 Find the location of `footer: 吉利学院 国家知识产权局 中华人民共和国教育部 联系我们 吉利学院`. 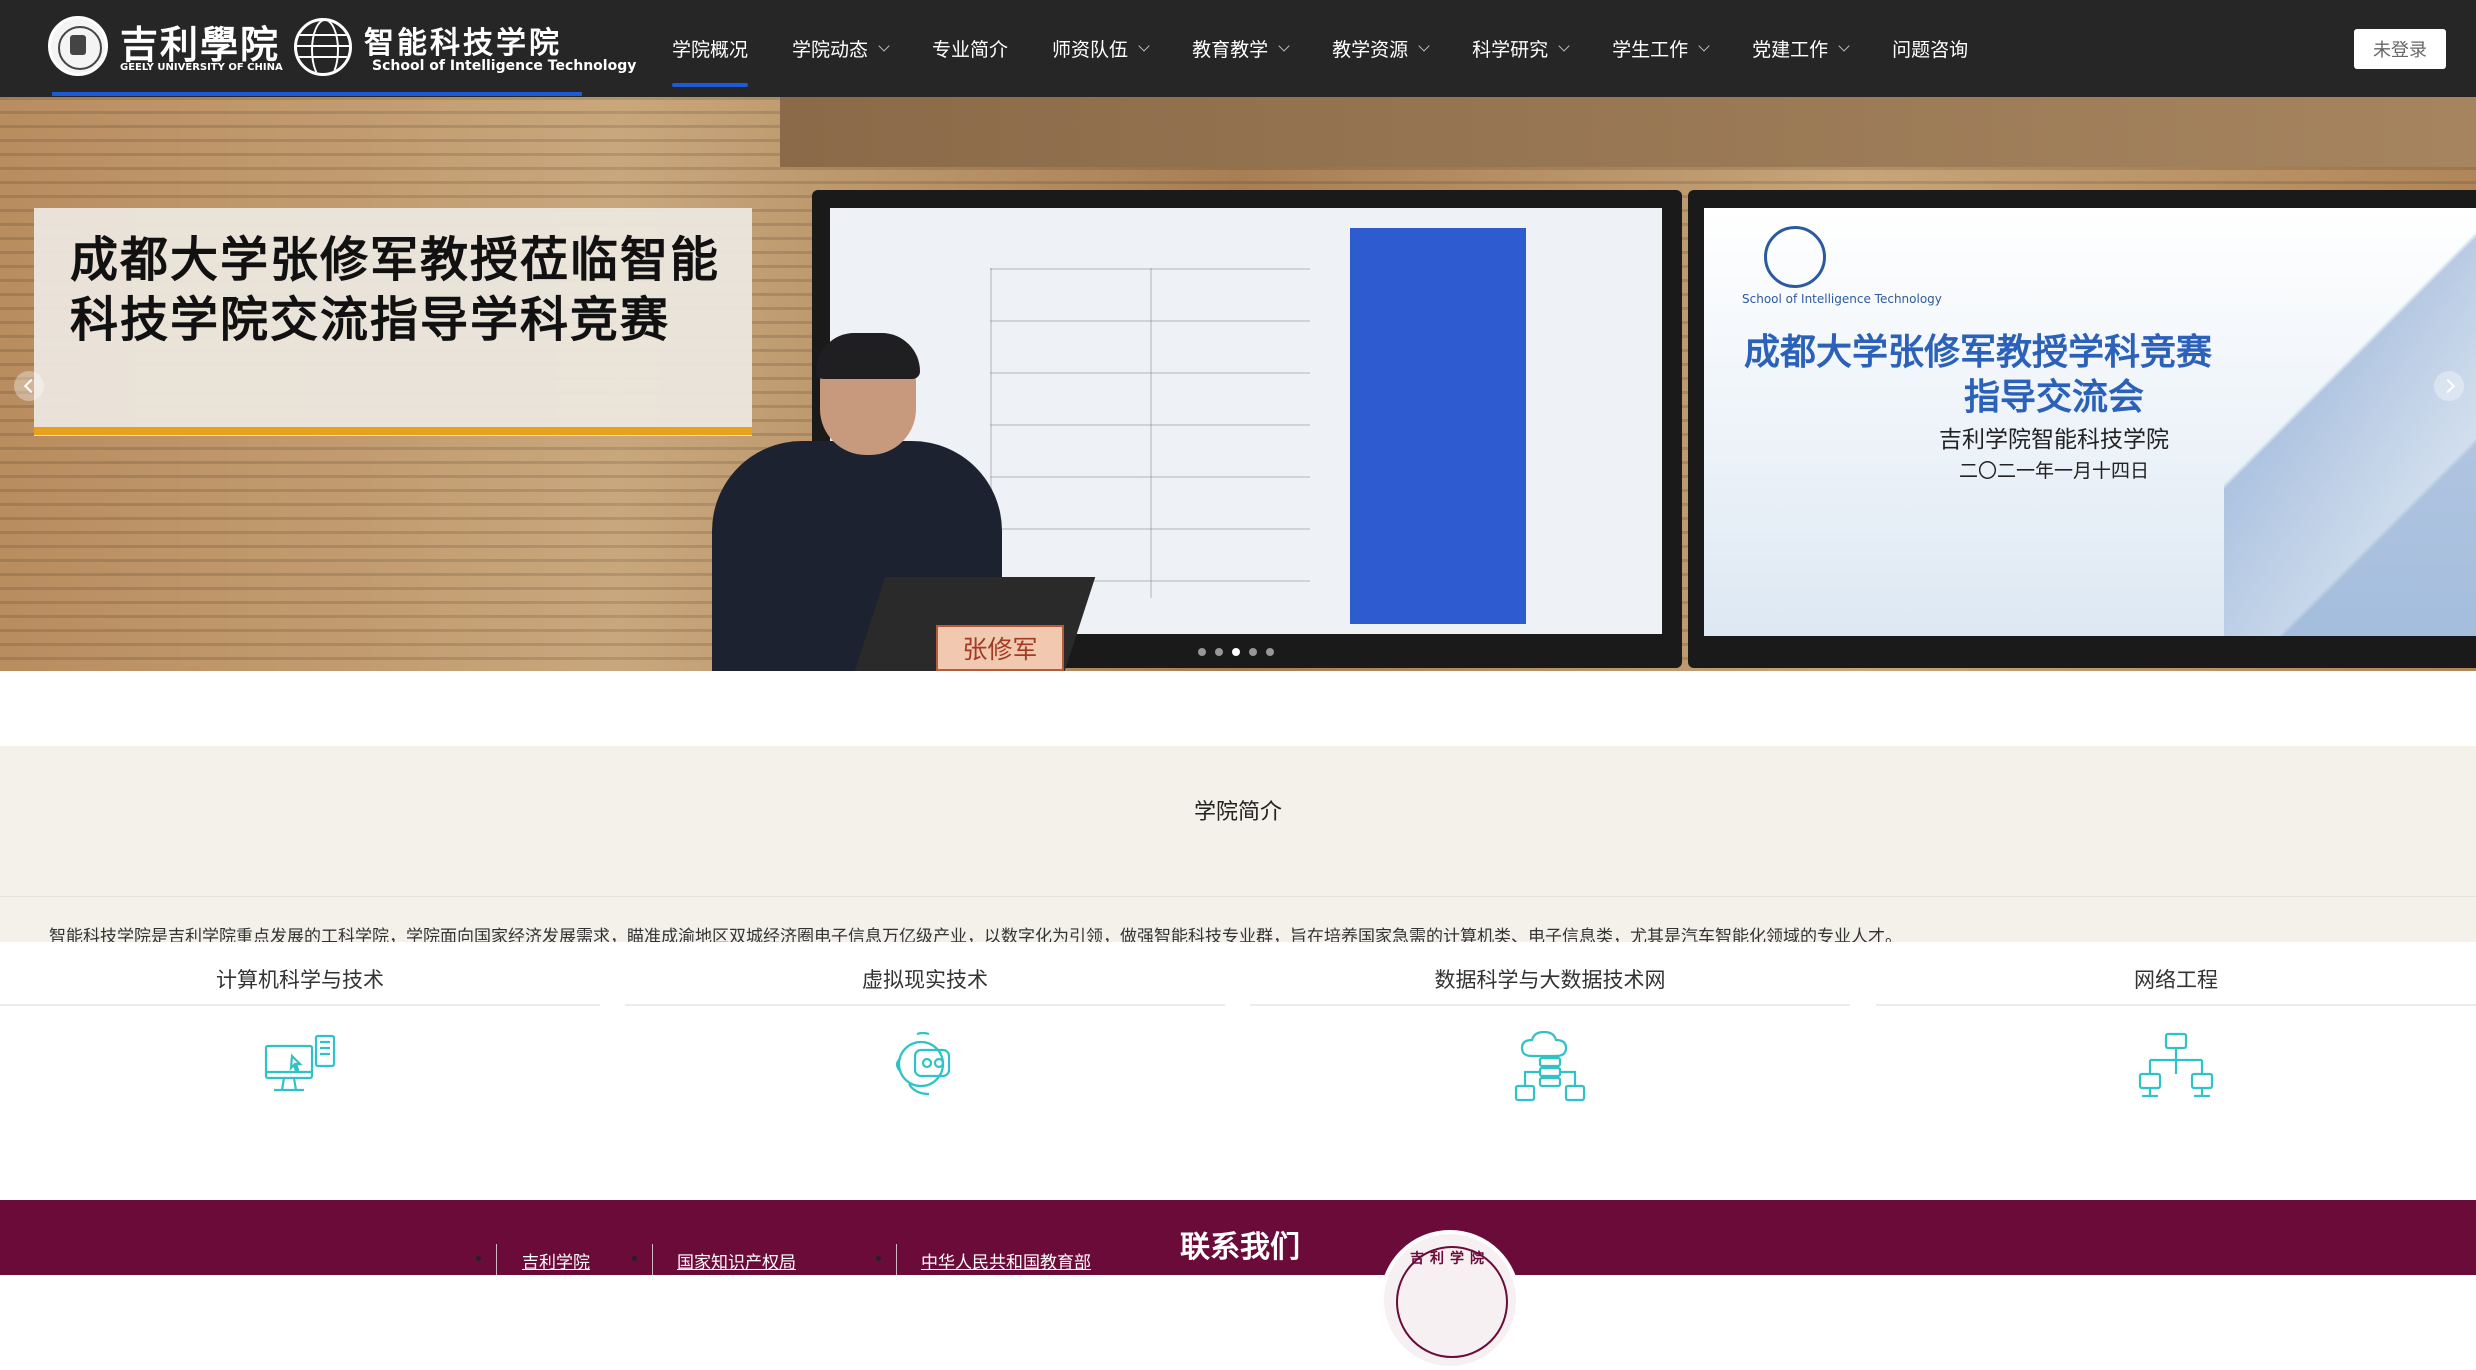

footer: 吉利学院 国家知识产权局 中华人民共和国教育部 联系我们 吉利学院 is located at coordinates (1238, 1285).